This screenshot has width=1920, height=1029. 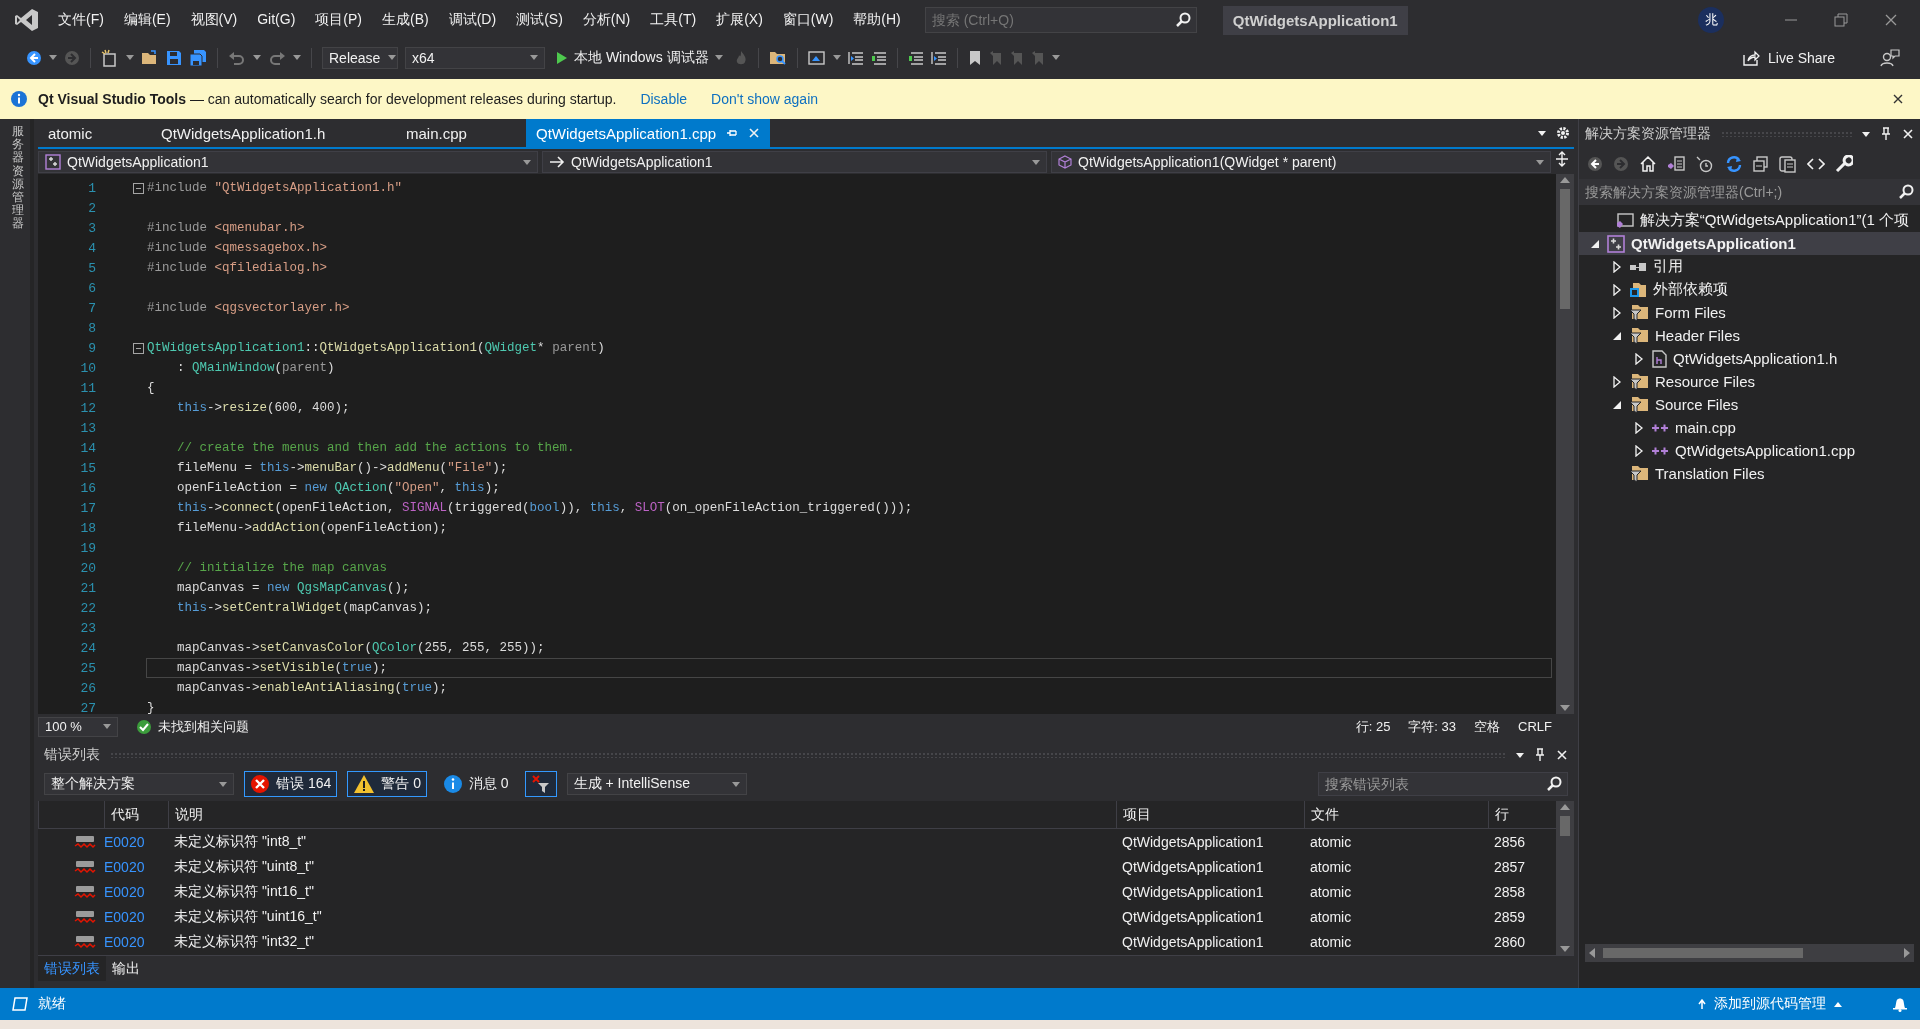 What do you see at coordinates (1749, 335) in the screenshot?
I see `tree-item: Header Files` at bounding box center [1749, 335].